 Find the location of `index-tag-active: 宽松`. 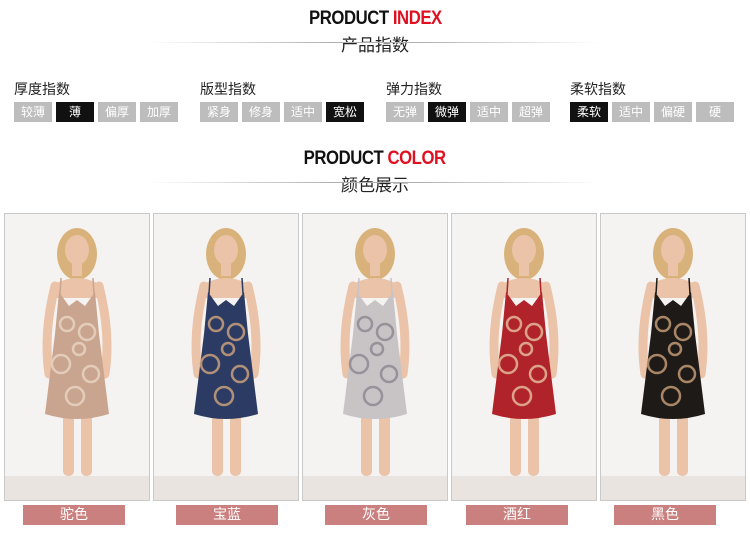

index-tag-active: 宽松 is located at coordinates (345, 112).